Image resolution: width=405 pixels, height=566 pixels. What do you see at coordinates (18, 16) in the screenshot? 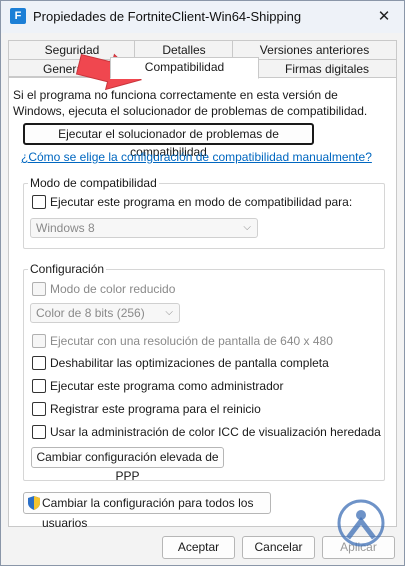
I see `app-icon: F` at bounding box center [18, 16].